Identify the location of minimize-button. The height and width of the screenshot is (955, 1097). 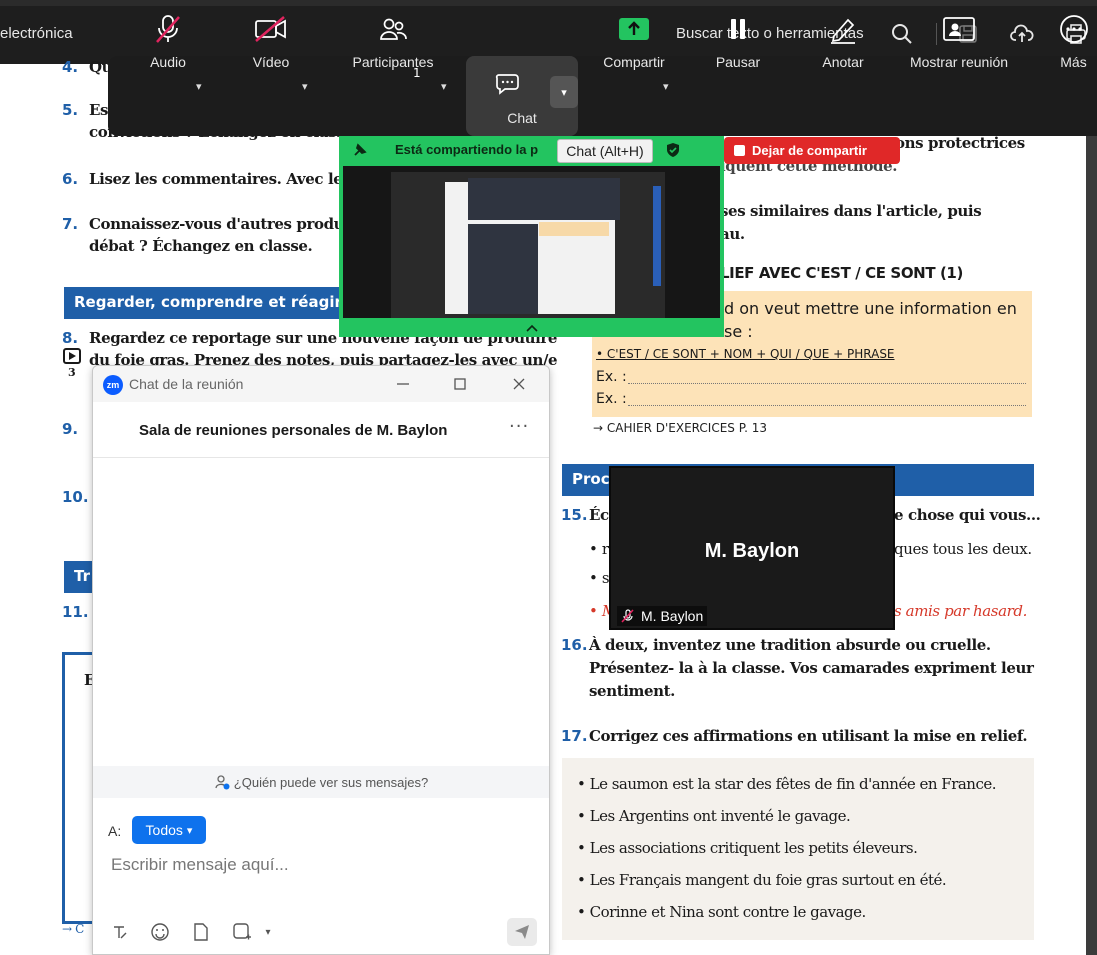
(403, 384).